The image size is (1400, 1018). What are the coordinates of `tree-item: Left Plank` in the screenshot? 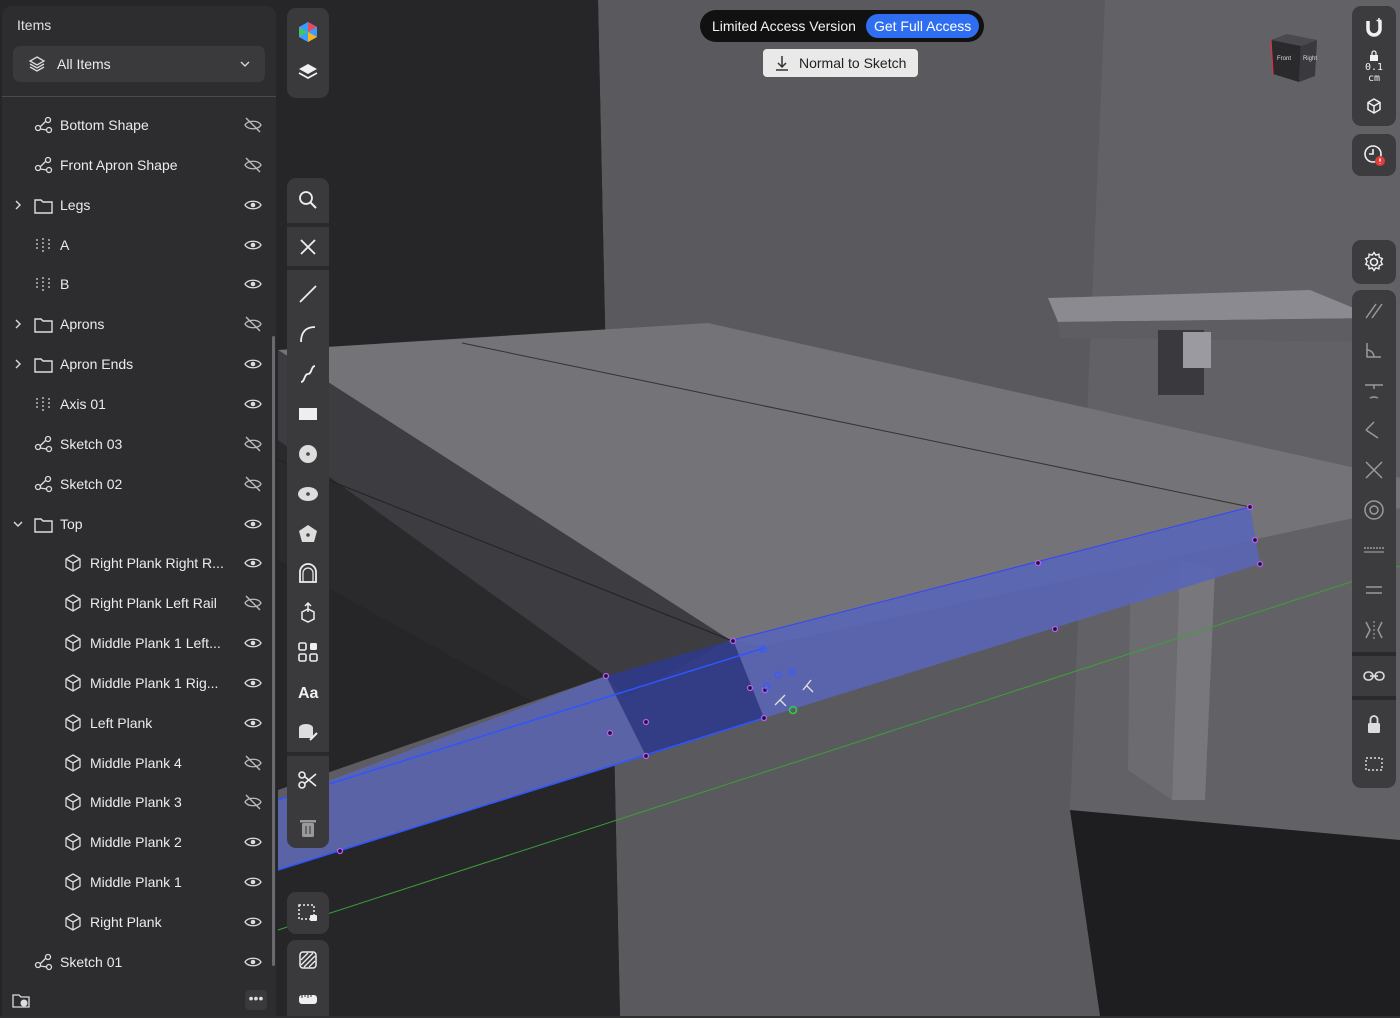 It's located at (136, 723).